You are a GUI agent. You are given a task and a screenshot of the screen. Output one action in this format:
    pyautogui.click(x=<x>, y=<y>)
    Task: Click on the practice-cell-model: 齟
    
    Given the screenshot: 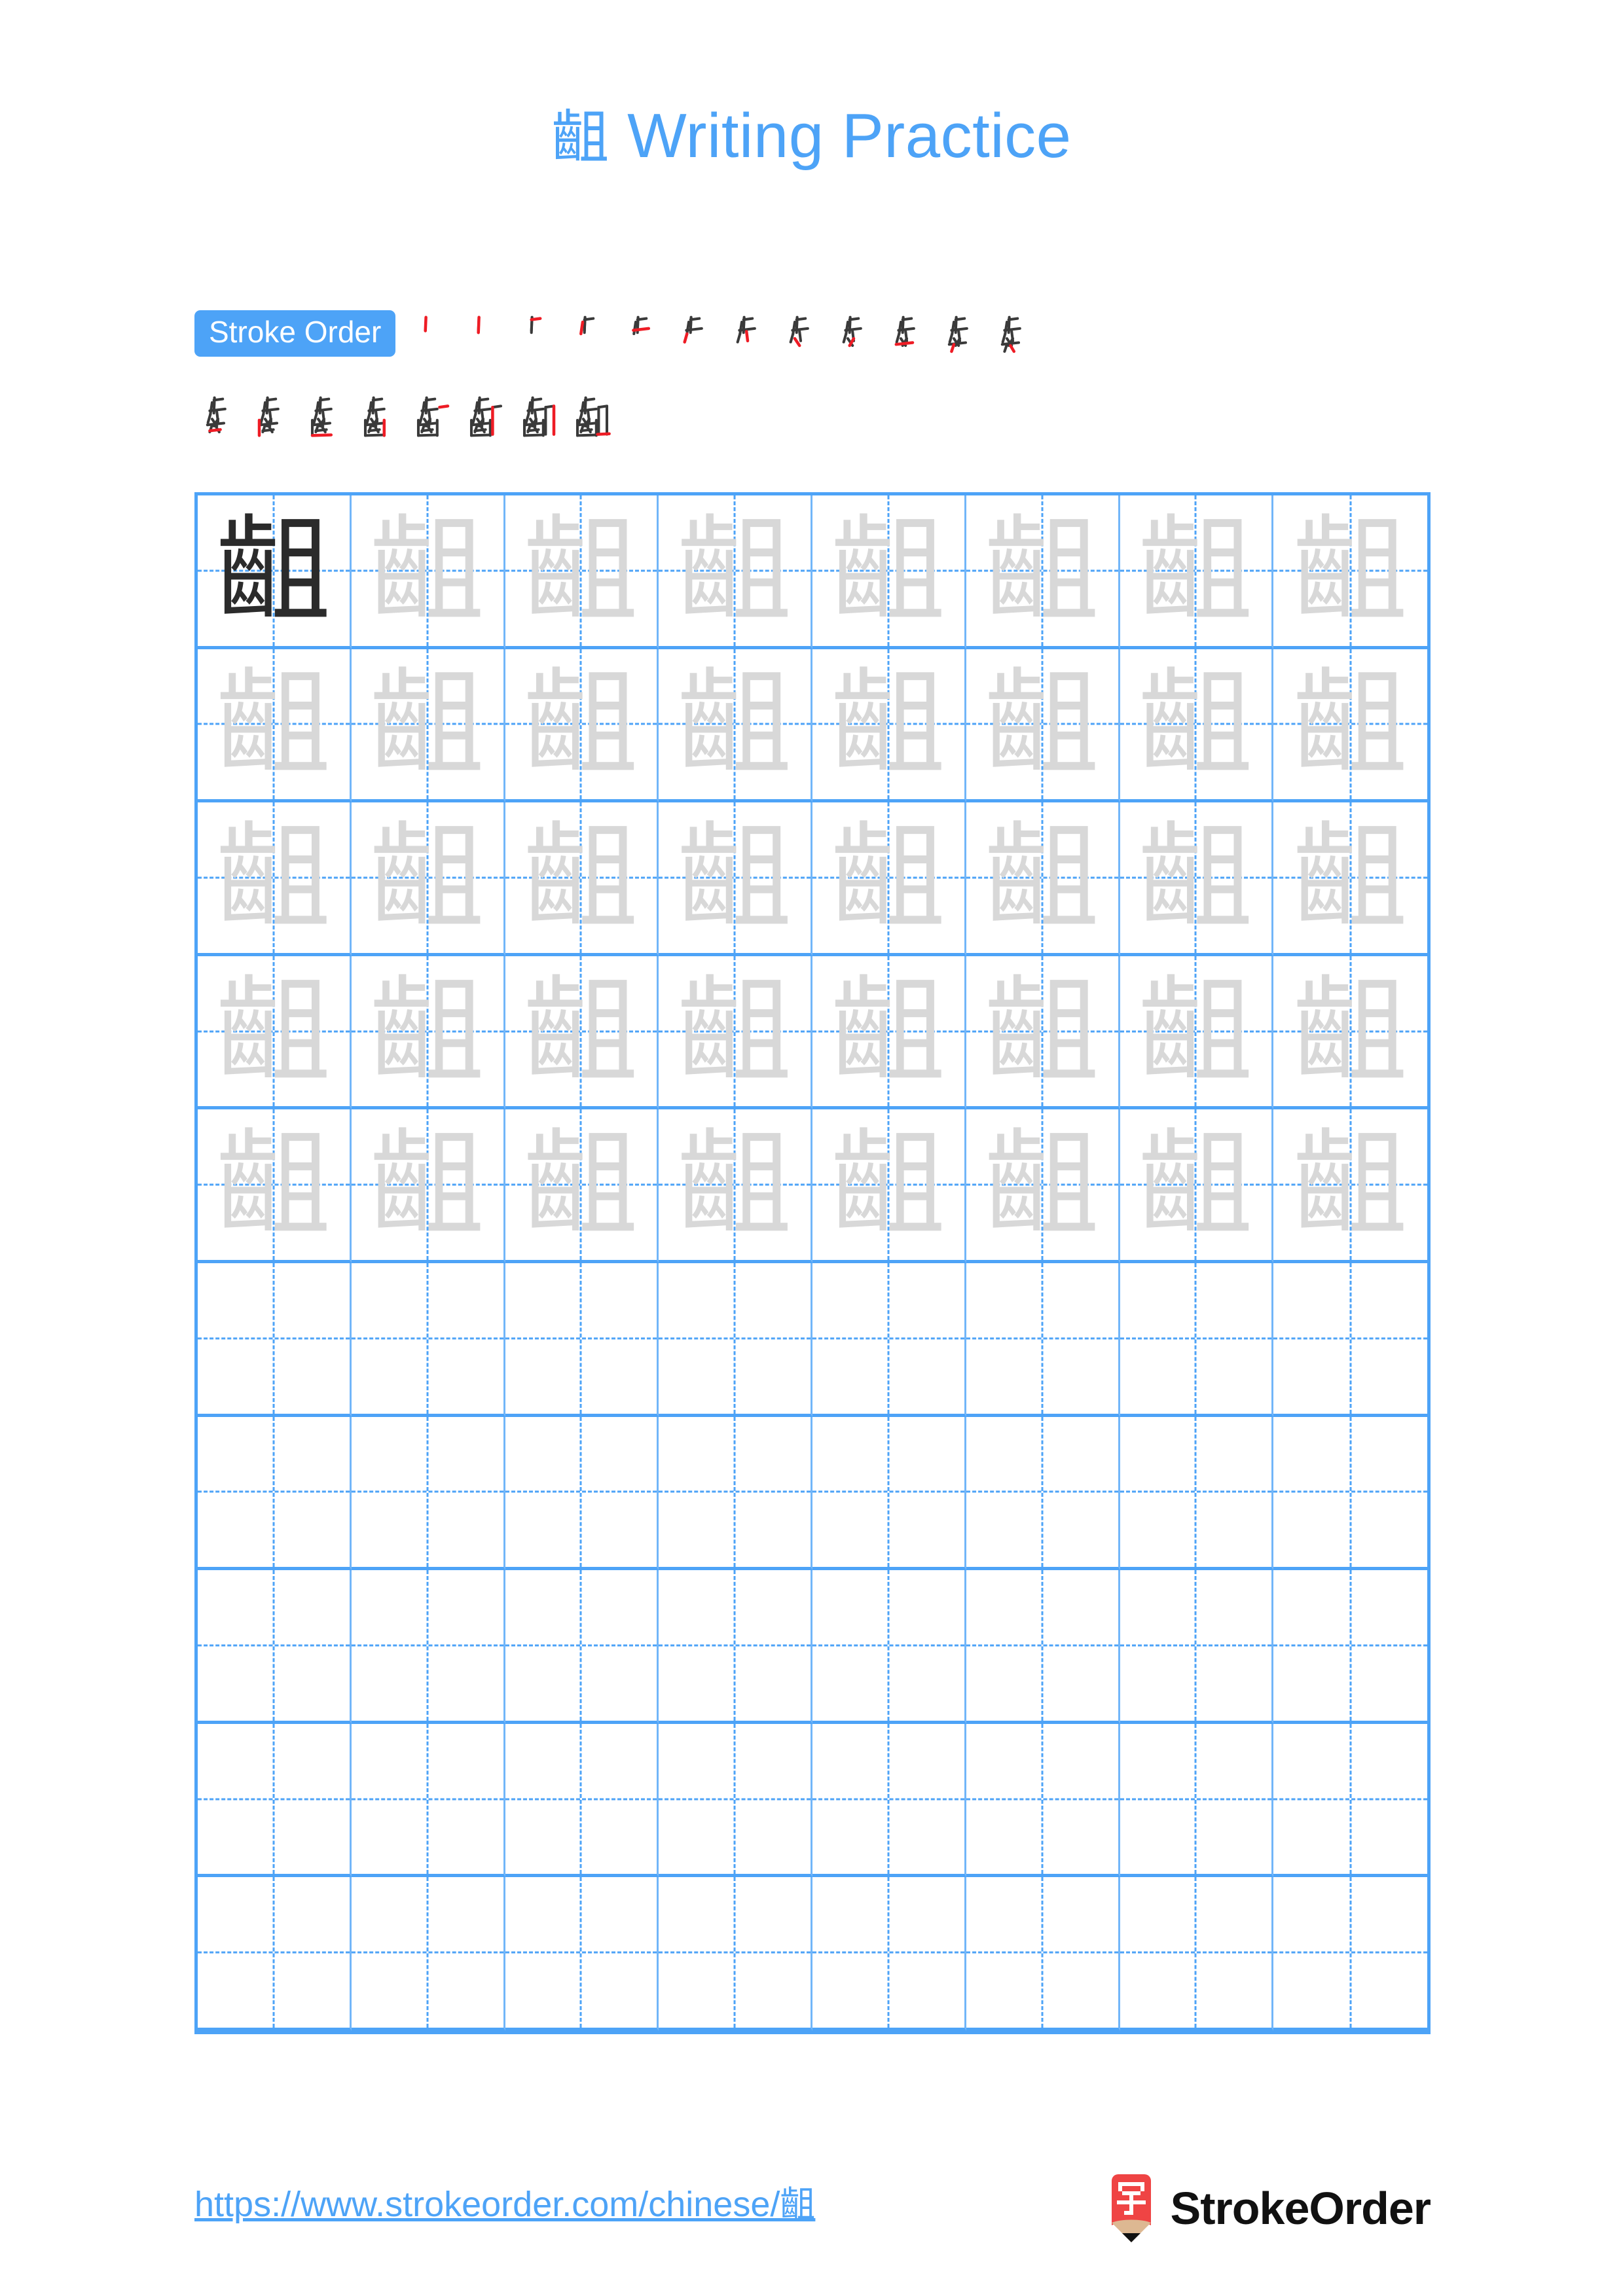 What is the action you would take?
    pyautogui.click(x=275, y=572)
    